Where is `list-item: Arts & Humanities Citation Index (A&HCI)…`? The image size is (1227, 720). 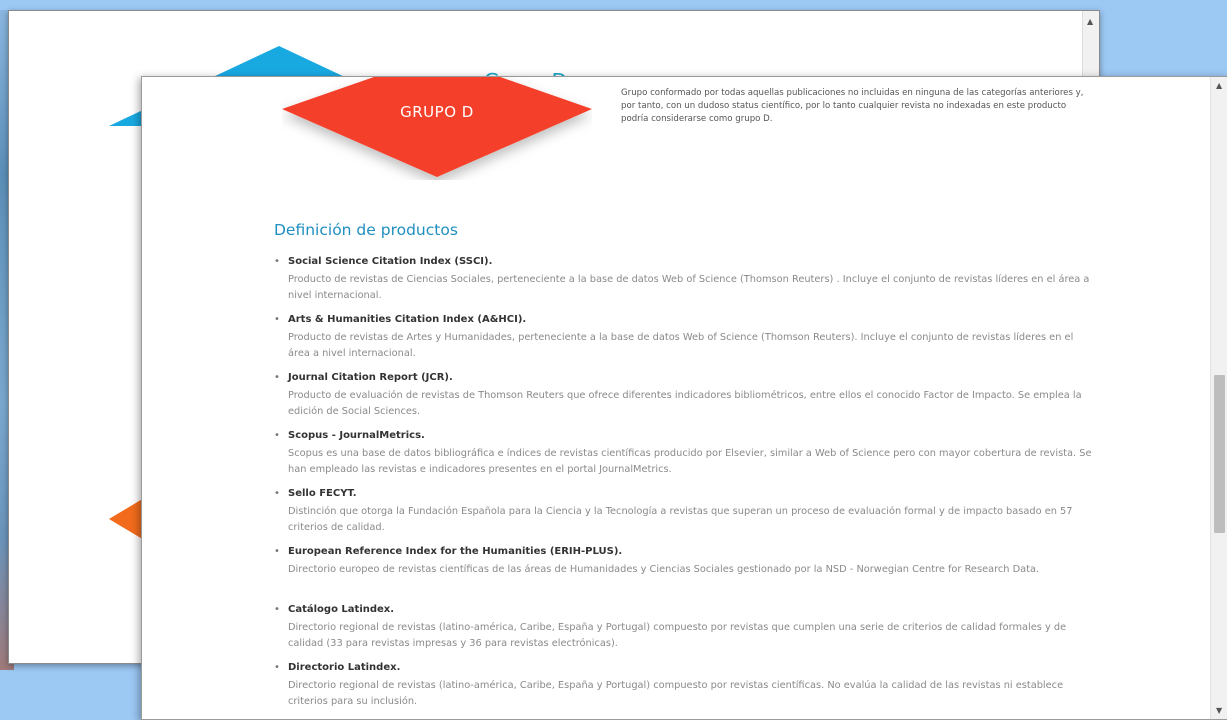 list-item: Arts & Humanities Citation Index (A&HCI)… is located at coordinates (684, 342).